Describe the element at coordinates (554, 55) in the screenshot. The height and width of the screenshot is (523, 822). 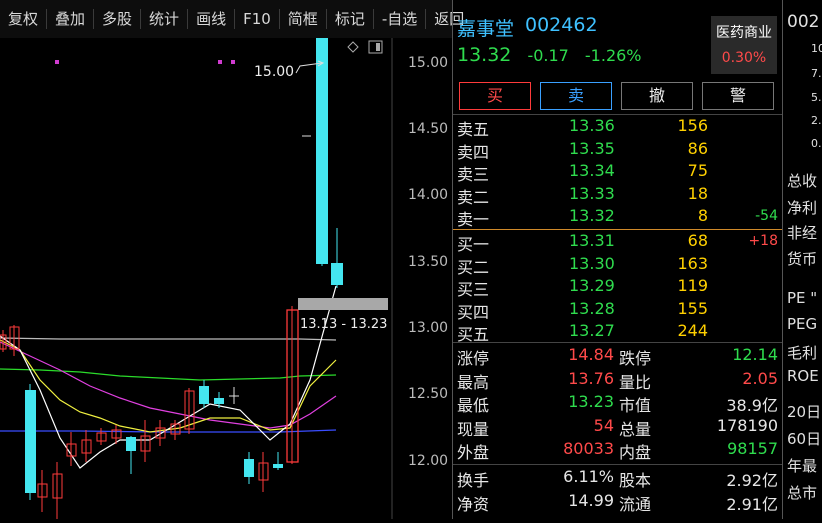
I see `price-line: 13.32 -0.17 -1.26%` at that location.